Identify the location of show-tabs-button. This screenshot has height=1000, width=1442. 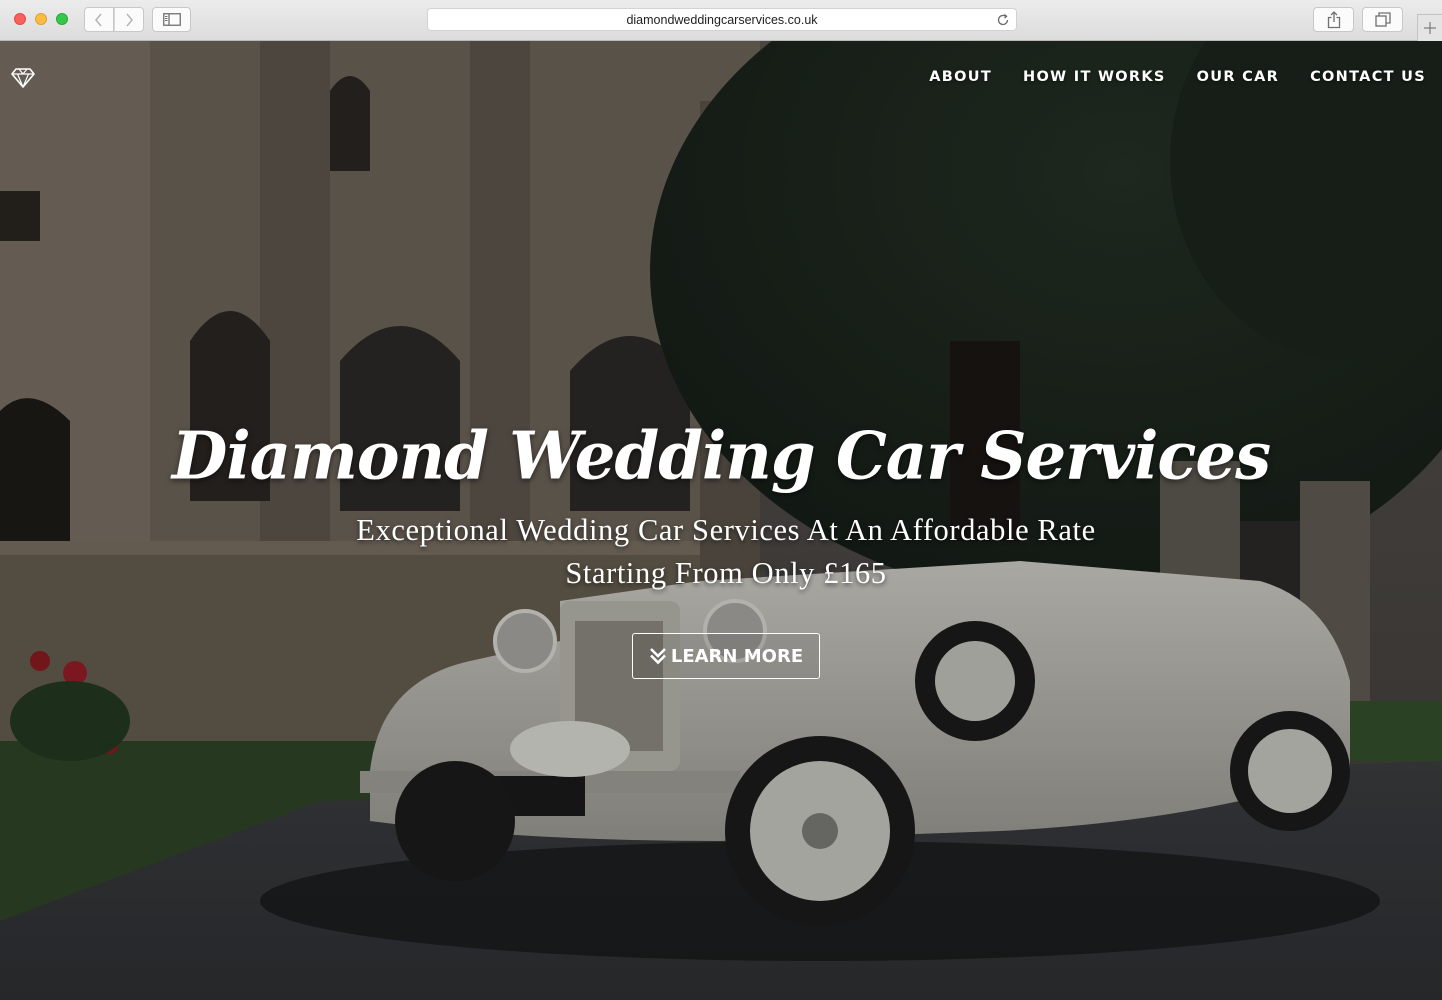
(1382, 19).